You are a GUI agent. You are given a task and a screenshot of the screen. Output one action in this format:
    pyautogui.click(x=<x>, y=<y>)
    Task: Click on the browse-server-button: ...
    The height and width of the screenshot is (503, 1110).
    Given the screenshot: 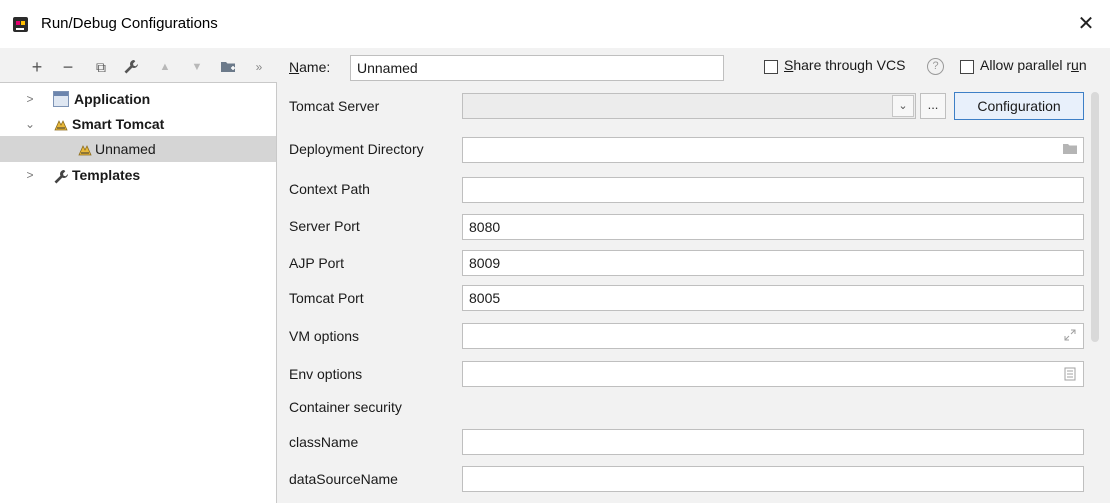 What is the action you would take?
    pyautogui.click(x=933, y=106)
    